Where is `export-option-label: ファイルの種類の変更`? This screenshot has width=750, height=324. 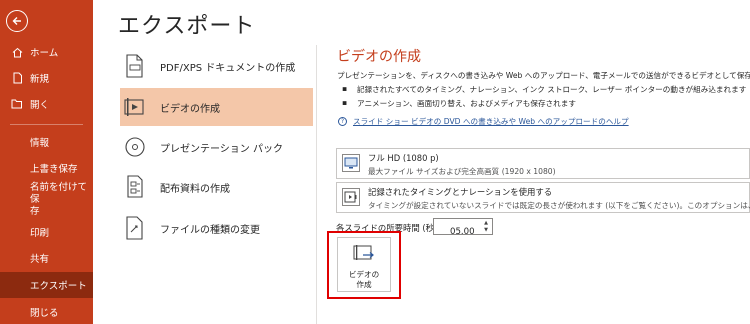 export-option-label: ファイルの種類の変更 is located at coordinates (210, 230).